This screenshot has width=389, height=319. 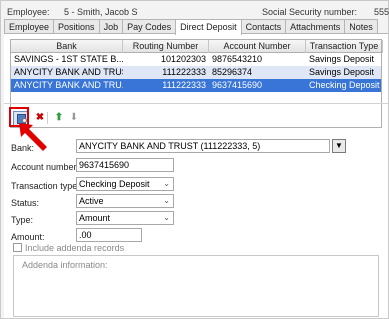 What do you see at coordinates (114, 184) in the screenshot?
I see `transaction-type-value: Checking Deposit` at bounding box center [114, 184].